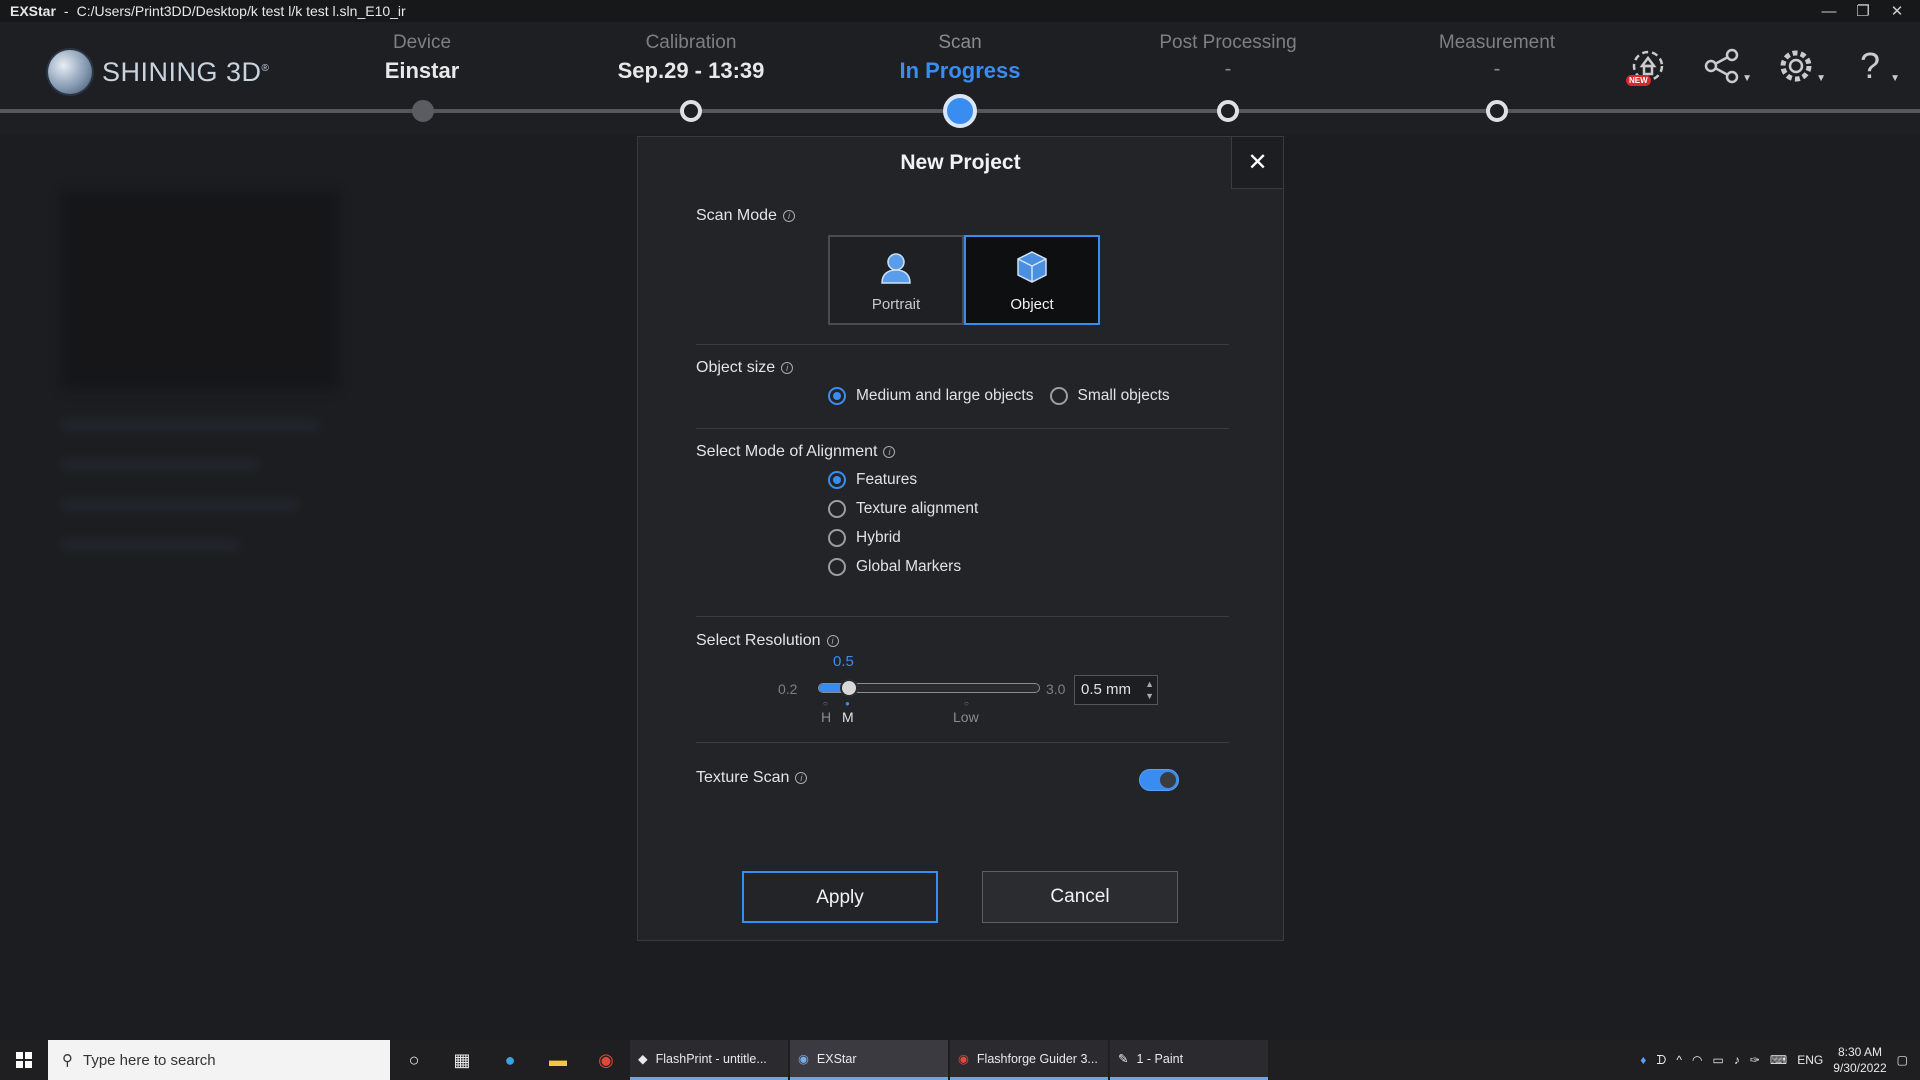 The width and height of the screenshot is (1920, 1080). I want to click on alignment-texture: Texture alignment, so click(903, 509).